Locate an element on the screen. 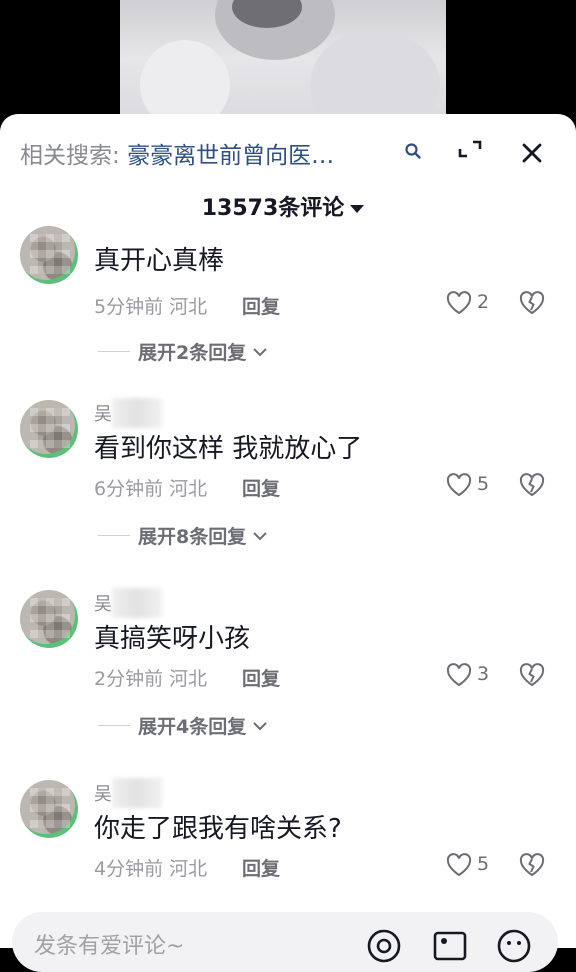 The height and width of the screenshot is (972, 576). expand-replies: 展开4条回复 is located at coordinates (183, 725).